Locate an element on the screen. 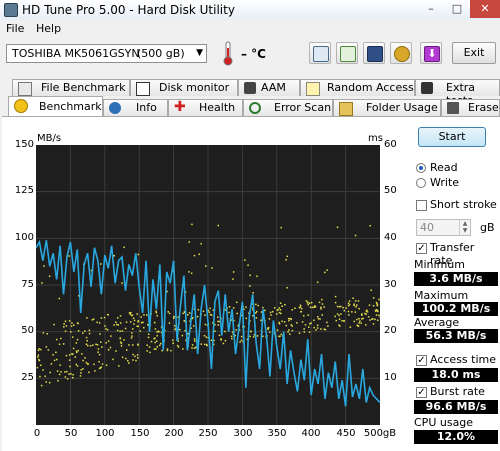 The height and width of the screenshot is (451, 500). options-button is located at coordinates (401, 53).